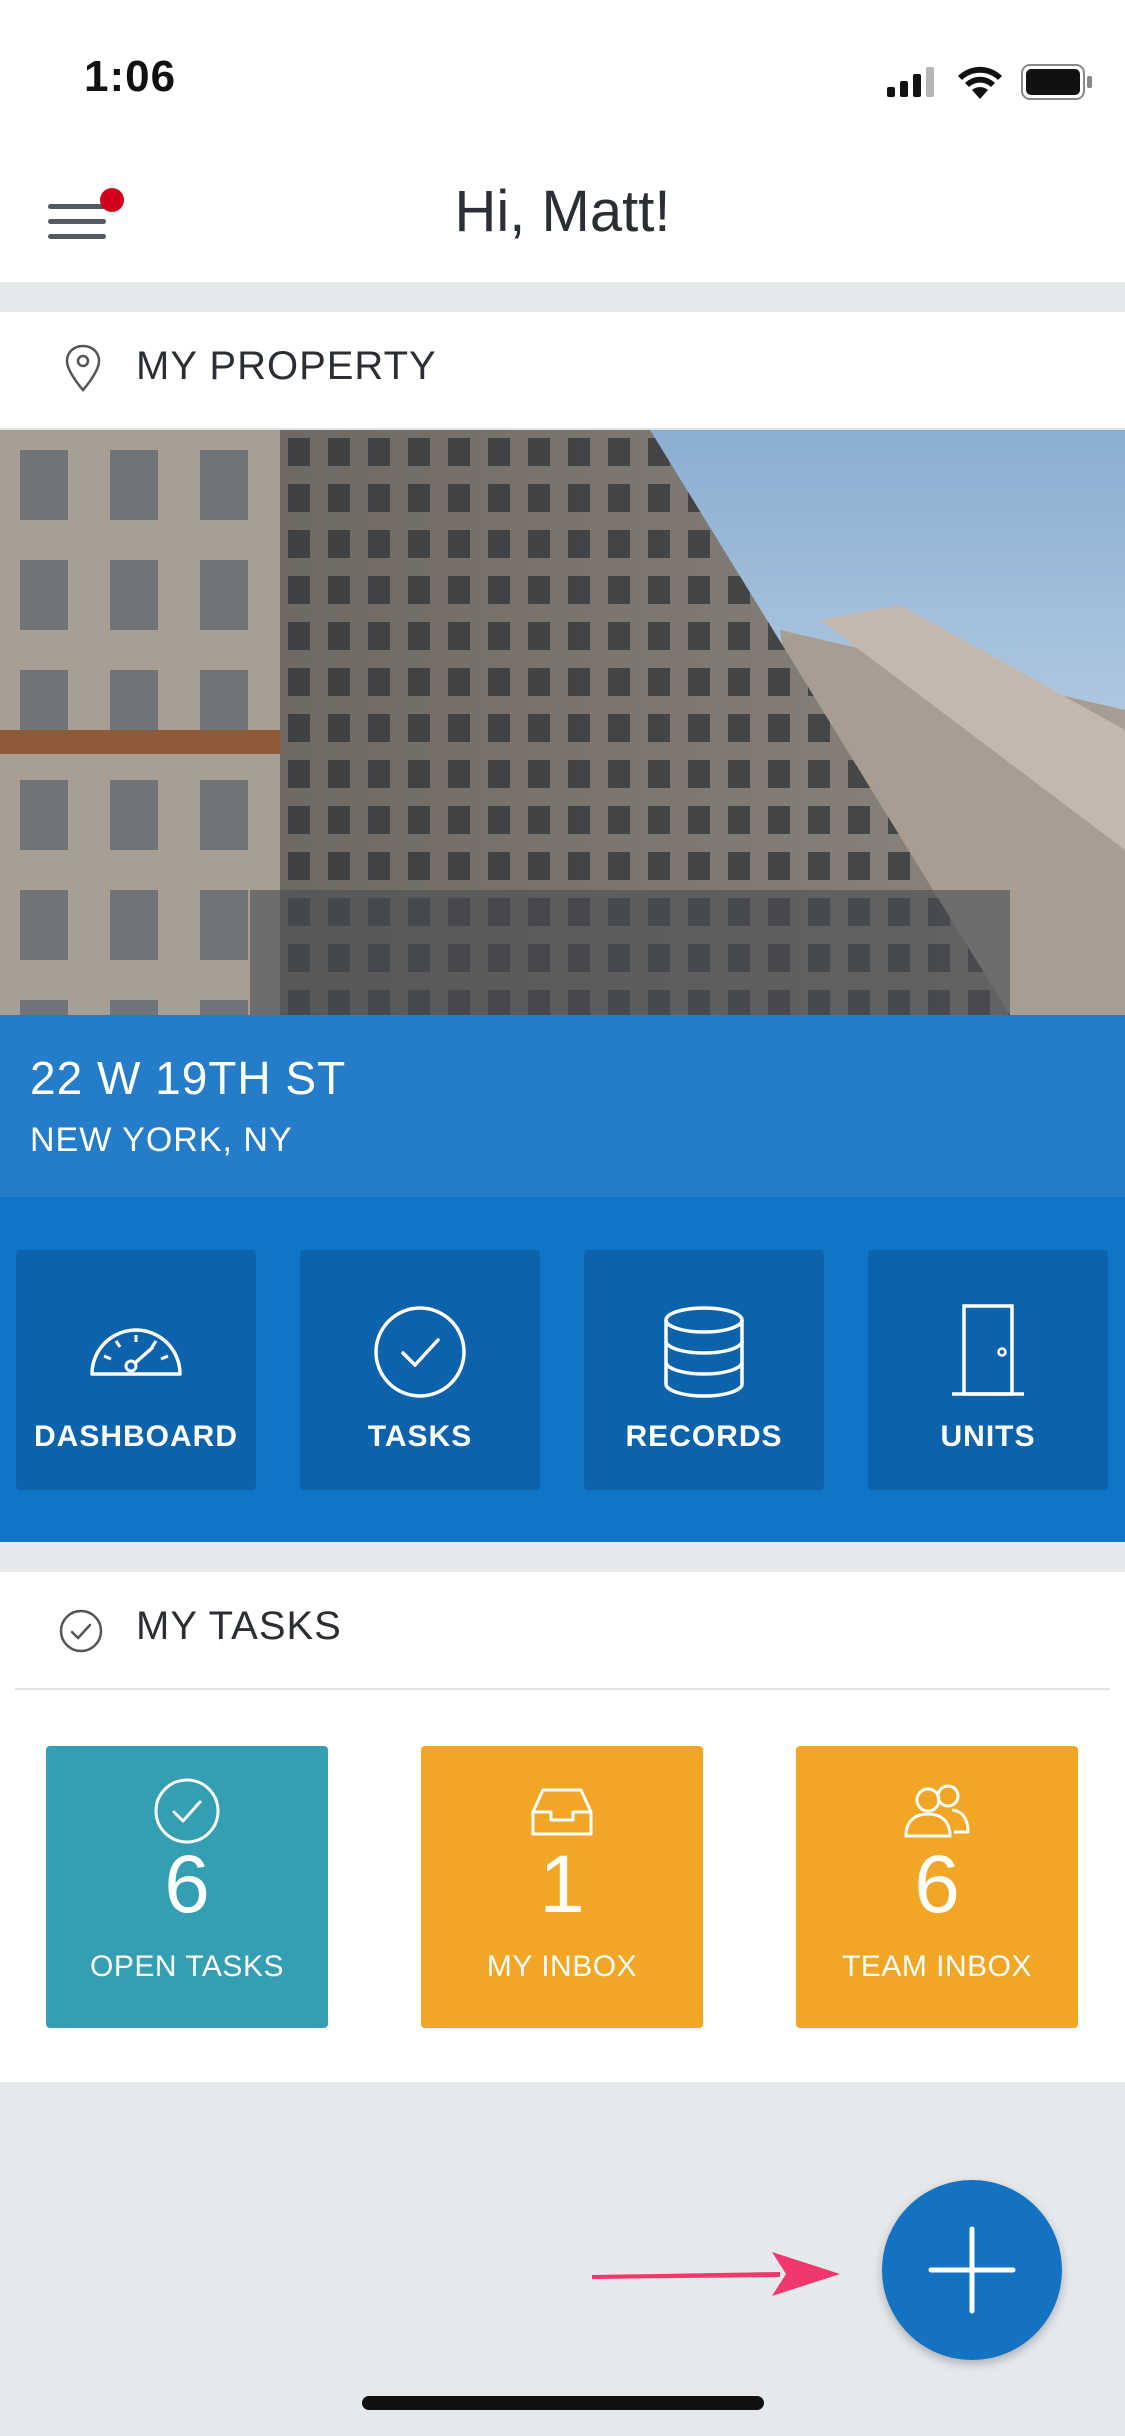 This screenshot has width=1125, height=2436. What do you see at coordinates (562, 75) in the screenshot?
I see `status-bar: 1:06` at bounding box center [562, 75].